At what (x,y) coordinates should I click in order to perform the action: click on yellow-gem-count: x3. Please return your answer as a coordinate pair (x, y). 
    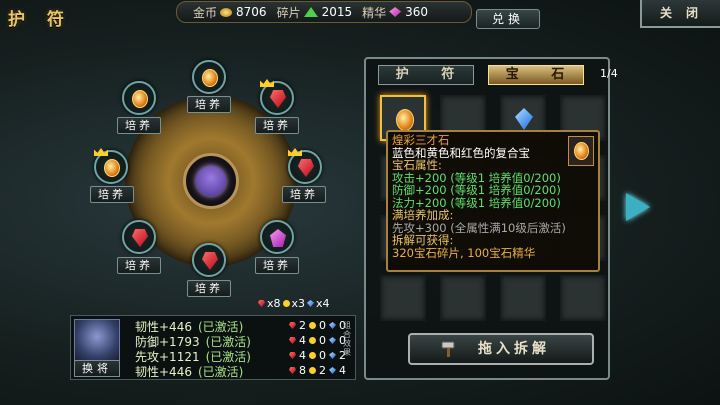
    Looking at the image, I should click on (298, 303).